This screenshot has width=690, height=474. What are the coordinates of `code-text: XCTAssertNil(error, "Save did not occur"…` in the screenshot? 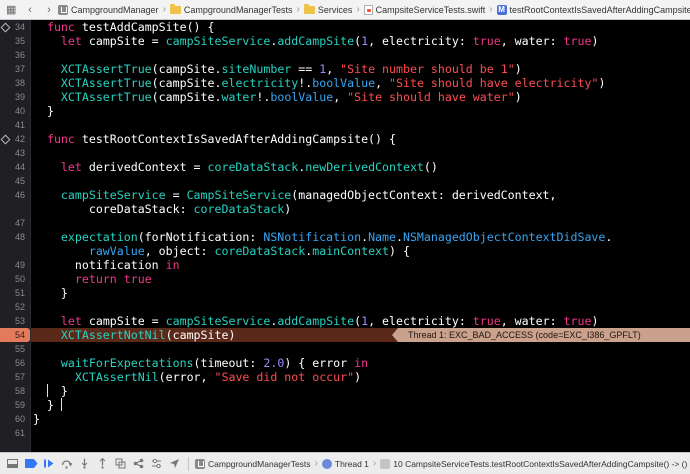 It's located at (197, 377).